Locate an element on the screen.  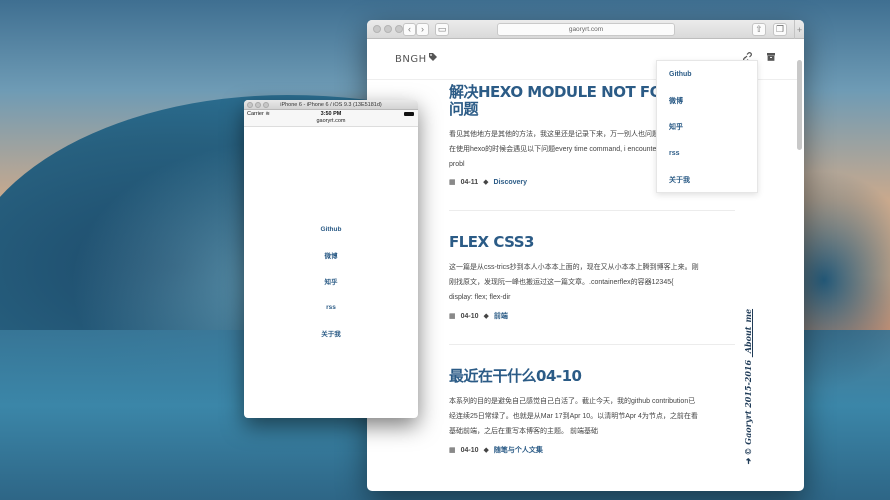
ios-address-bar: gaoryrt.com is located at coordinates (331, 122).